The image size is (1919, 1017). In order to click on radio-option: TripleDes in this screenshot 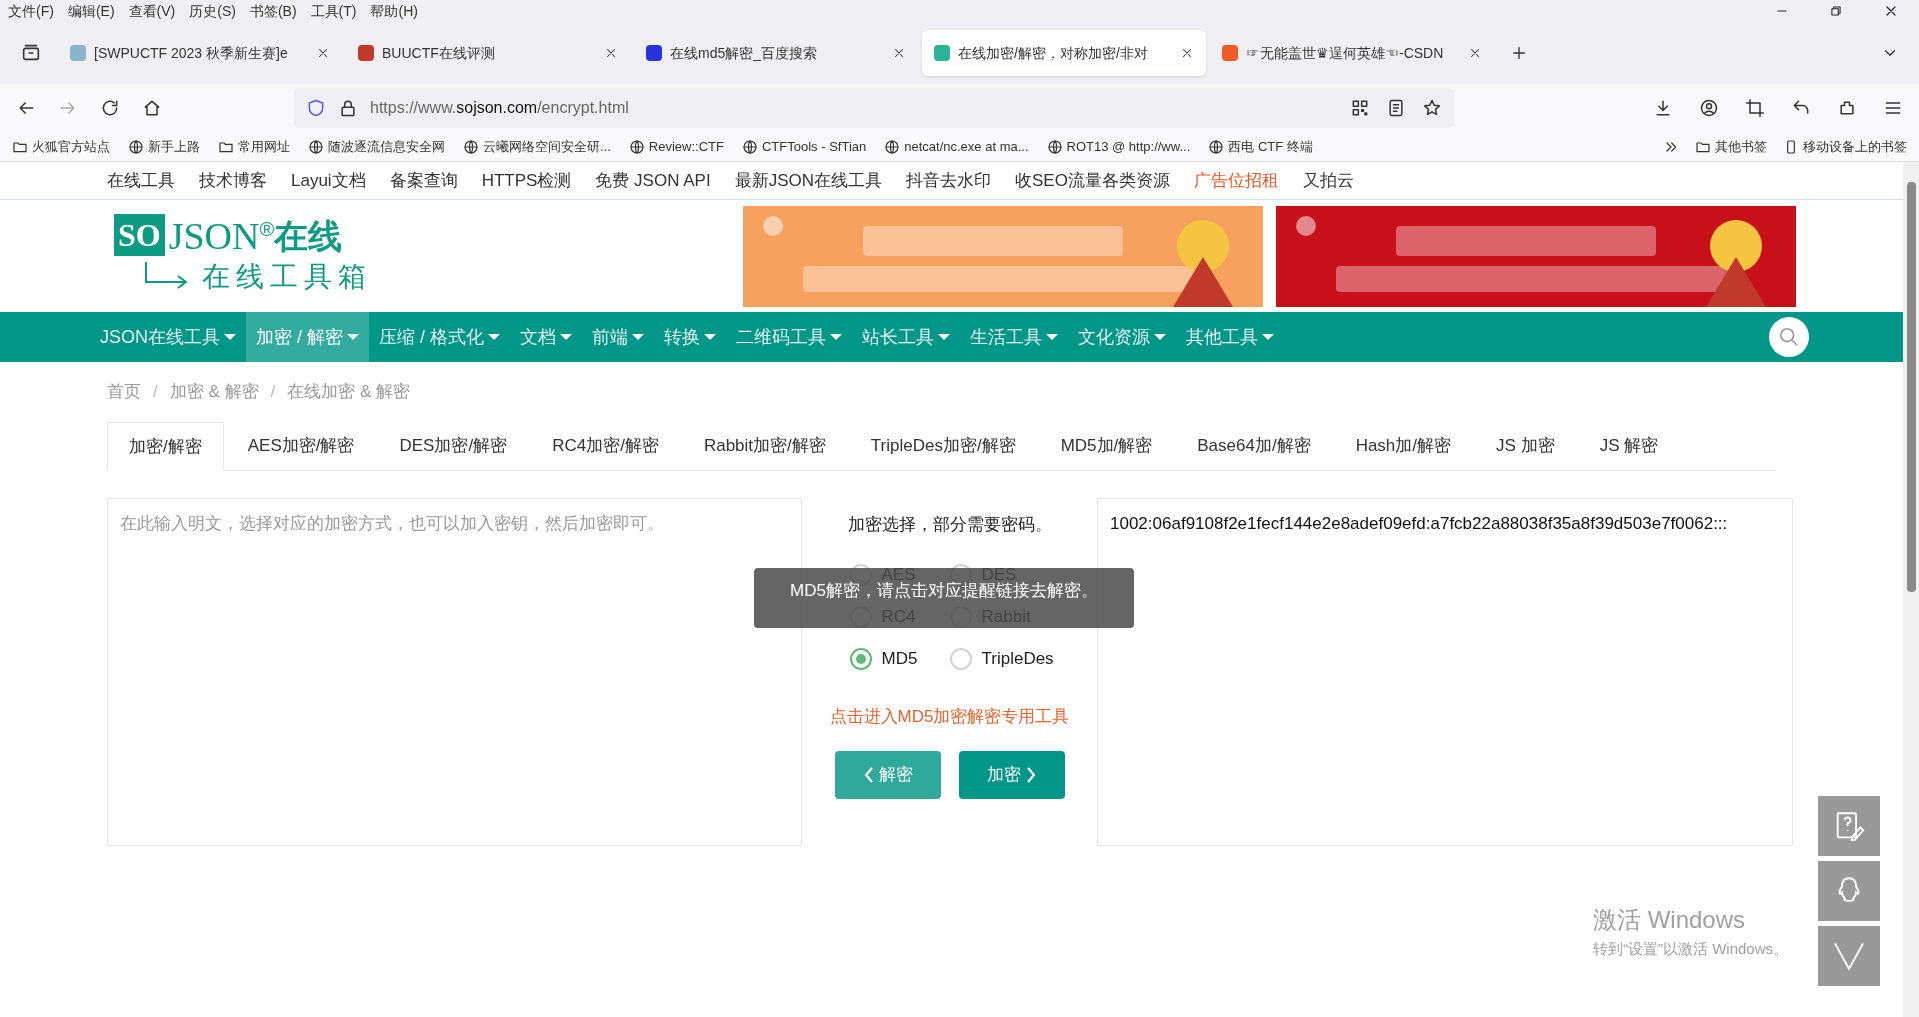, I will do `click(1009, 658)`.